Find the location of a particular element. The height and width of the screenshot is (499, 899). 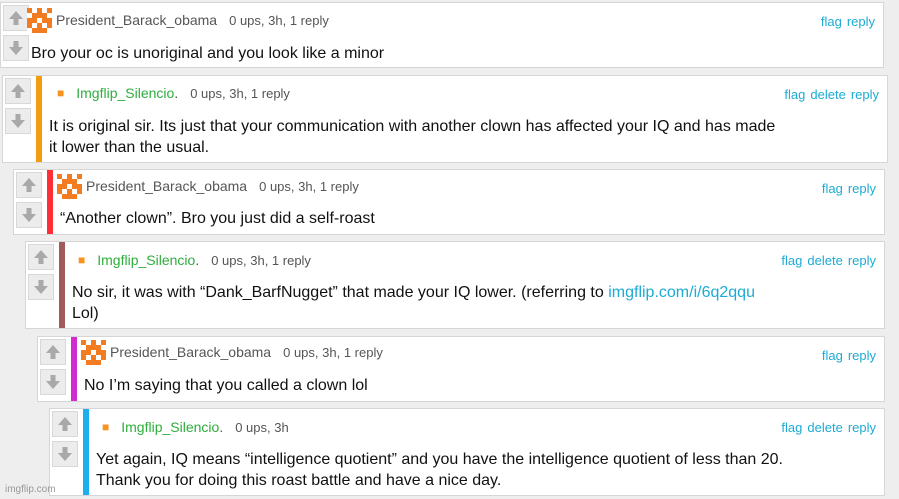

imgflip-watermark: imgflip.com is located at coordinates (30, 489).